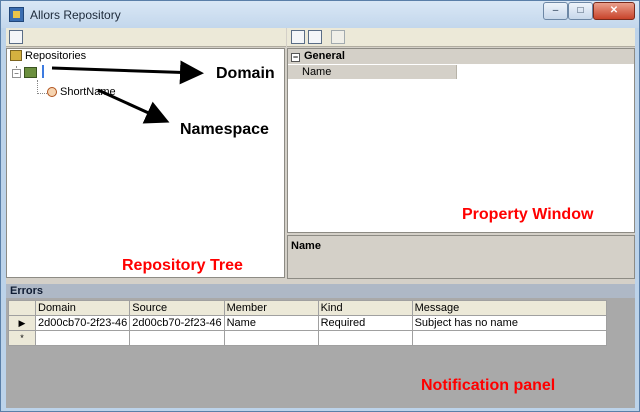 This screenshot has width=640, height=412. What do you see at coordinates (365, 308) in the screenshot?
I see `column-header-kind: Kind` at bounding box center [365, 308].